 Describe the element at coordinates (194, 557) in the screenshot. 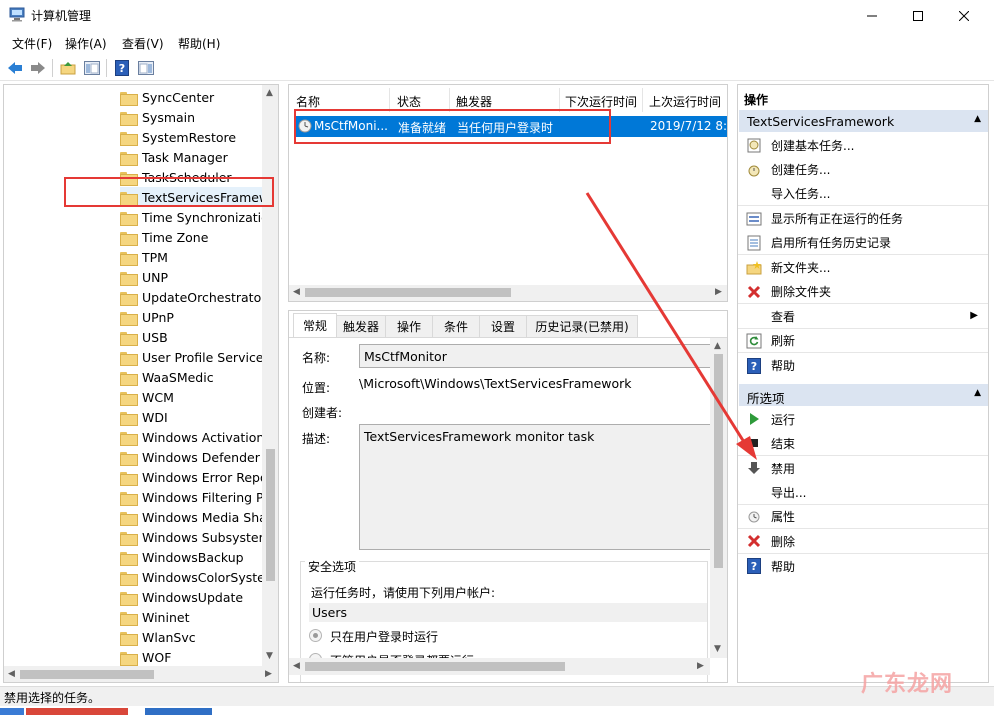

I see `tree-item: WindowsBackup` at that location.